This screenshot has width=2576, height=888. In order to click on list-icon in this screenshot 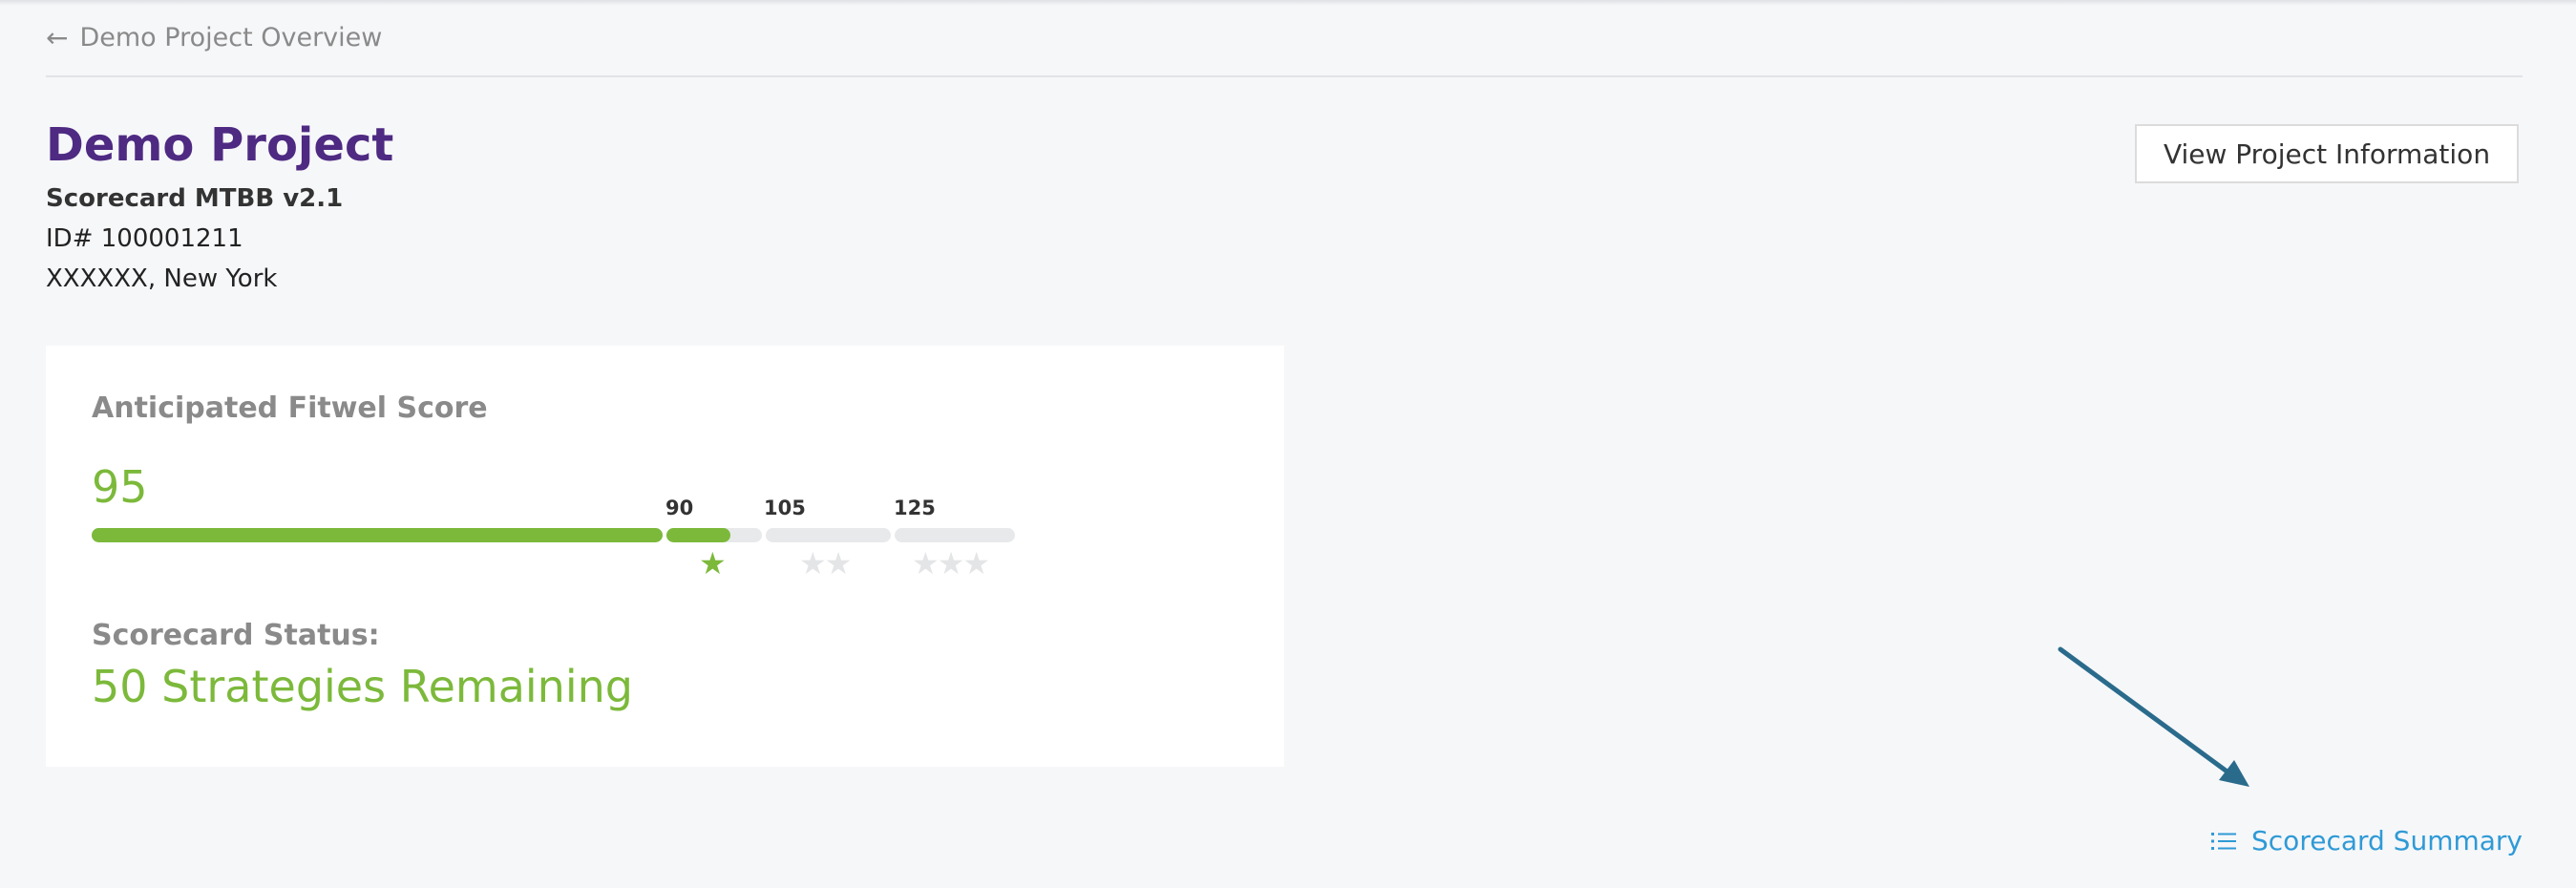, I will do `click(2224, 841)`.